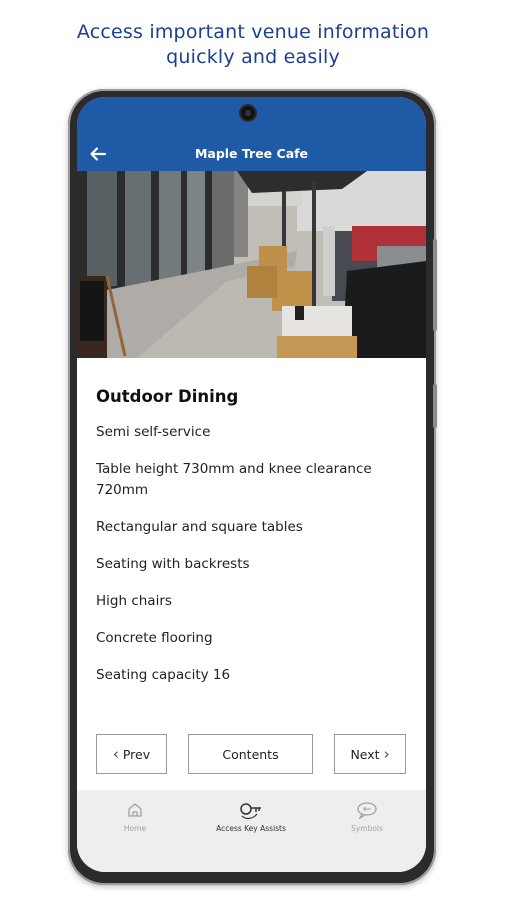 The image size is (506, 900). What do you see at coordinates (163, 675) in the screenshot?
I see `feature-item: Seating capacity 16` at bounding box center [163, 675].